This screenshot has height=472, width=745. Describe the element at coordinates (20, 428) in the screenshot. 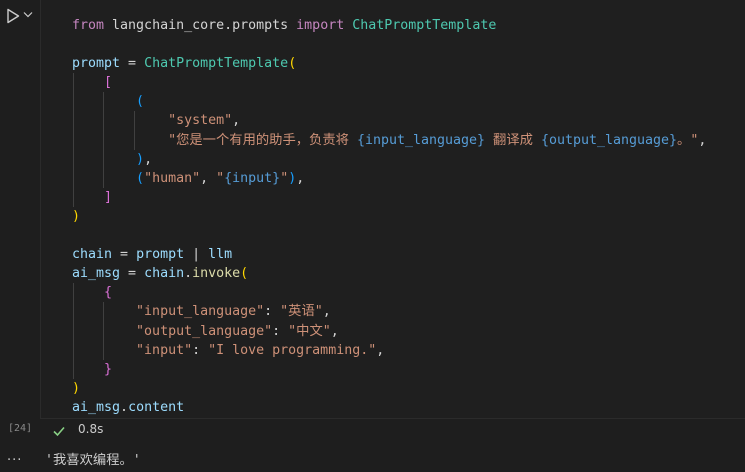

I see `execution-count: [24]` at that location.